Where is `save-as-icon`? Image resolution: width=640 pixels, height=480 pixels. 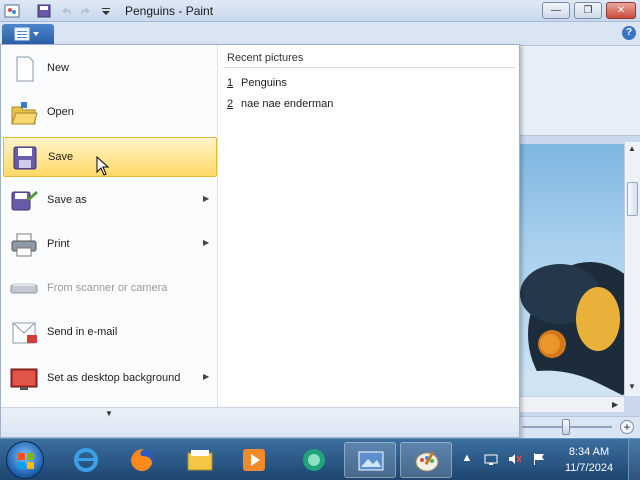
save-as-icon is located at coordinates (24, 201).